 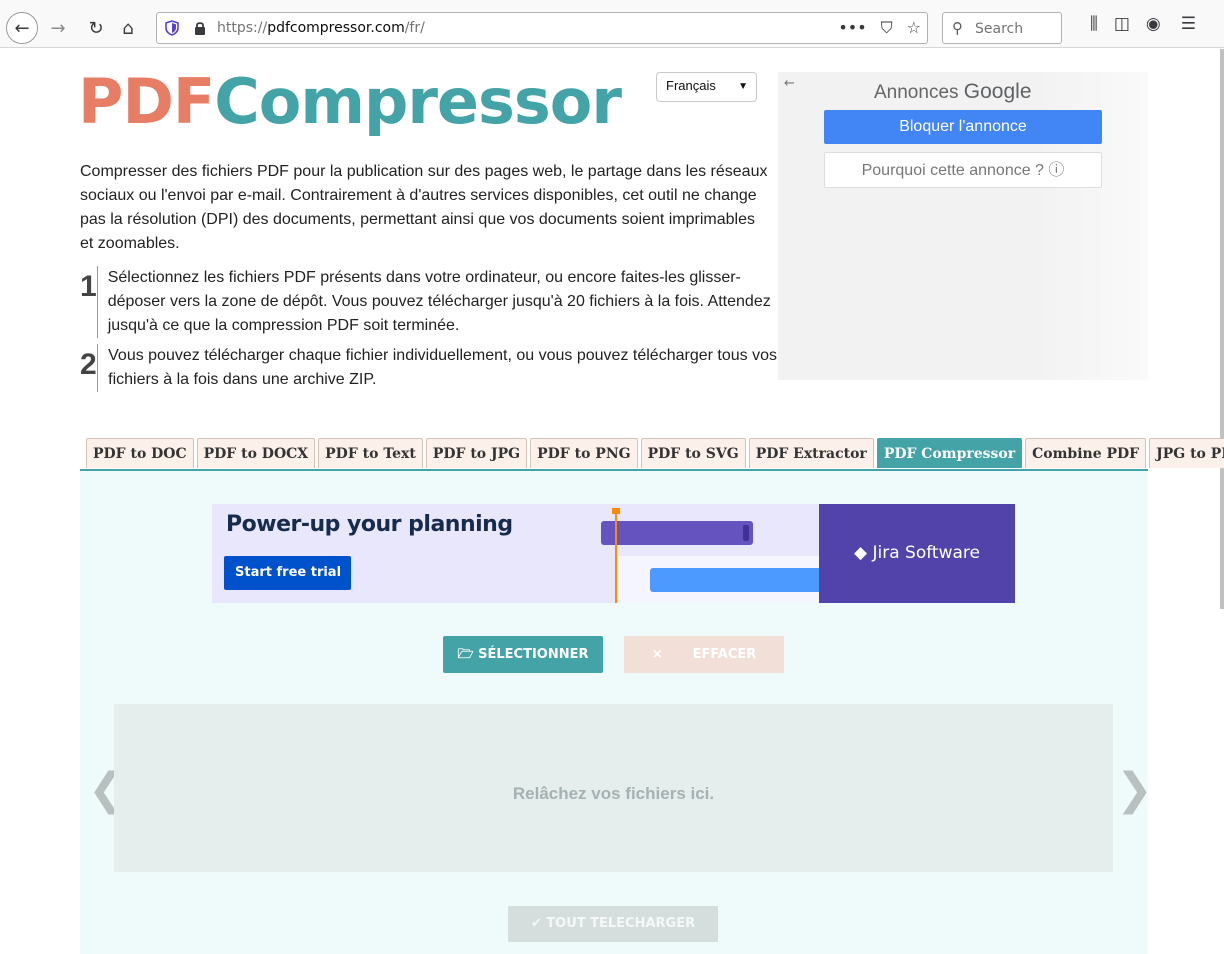 I want to click on search-placeholder: Search, so click(x=999, y=29).